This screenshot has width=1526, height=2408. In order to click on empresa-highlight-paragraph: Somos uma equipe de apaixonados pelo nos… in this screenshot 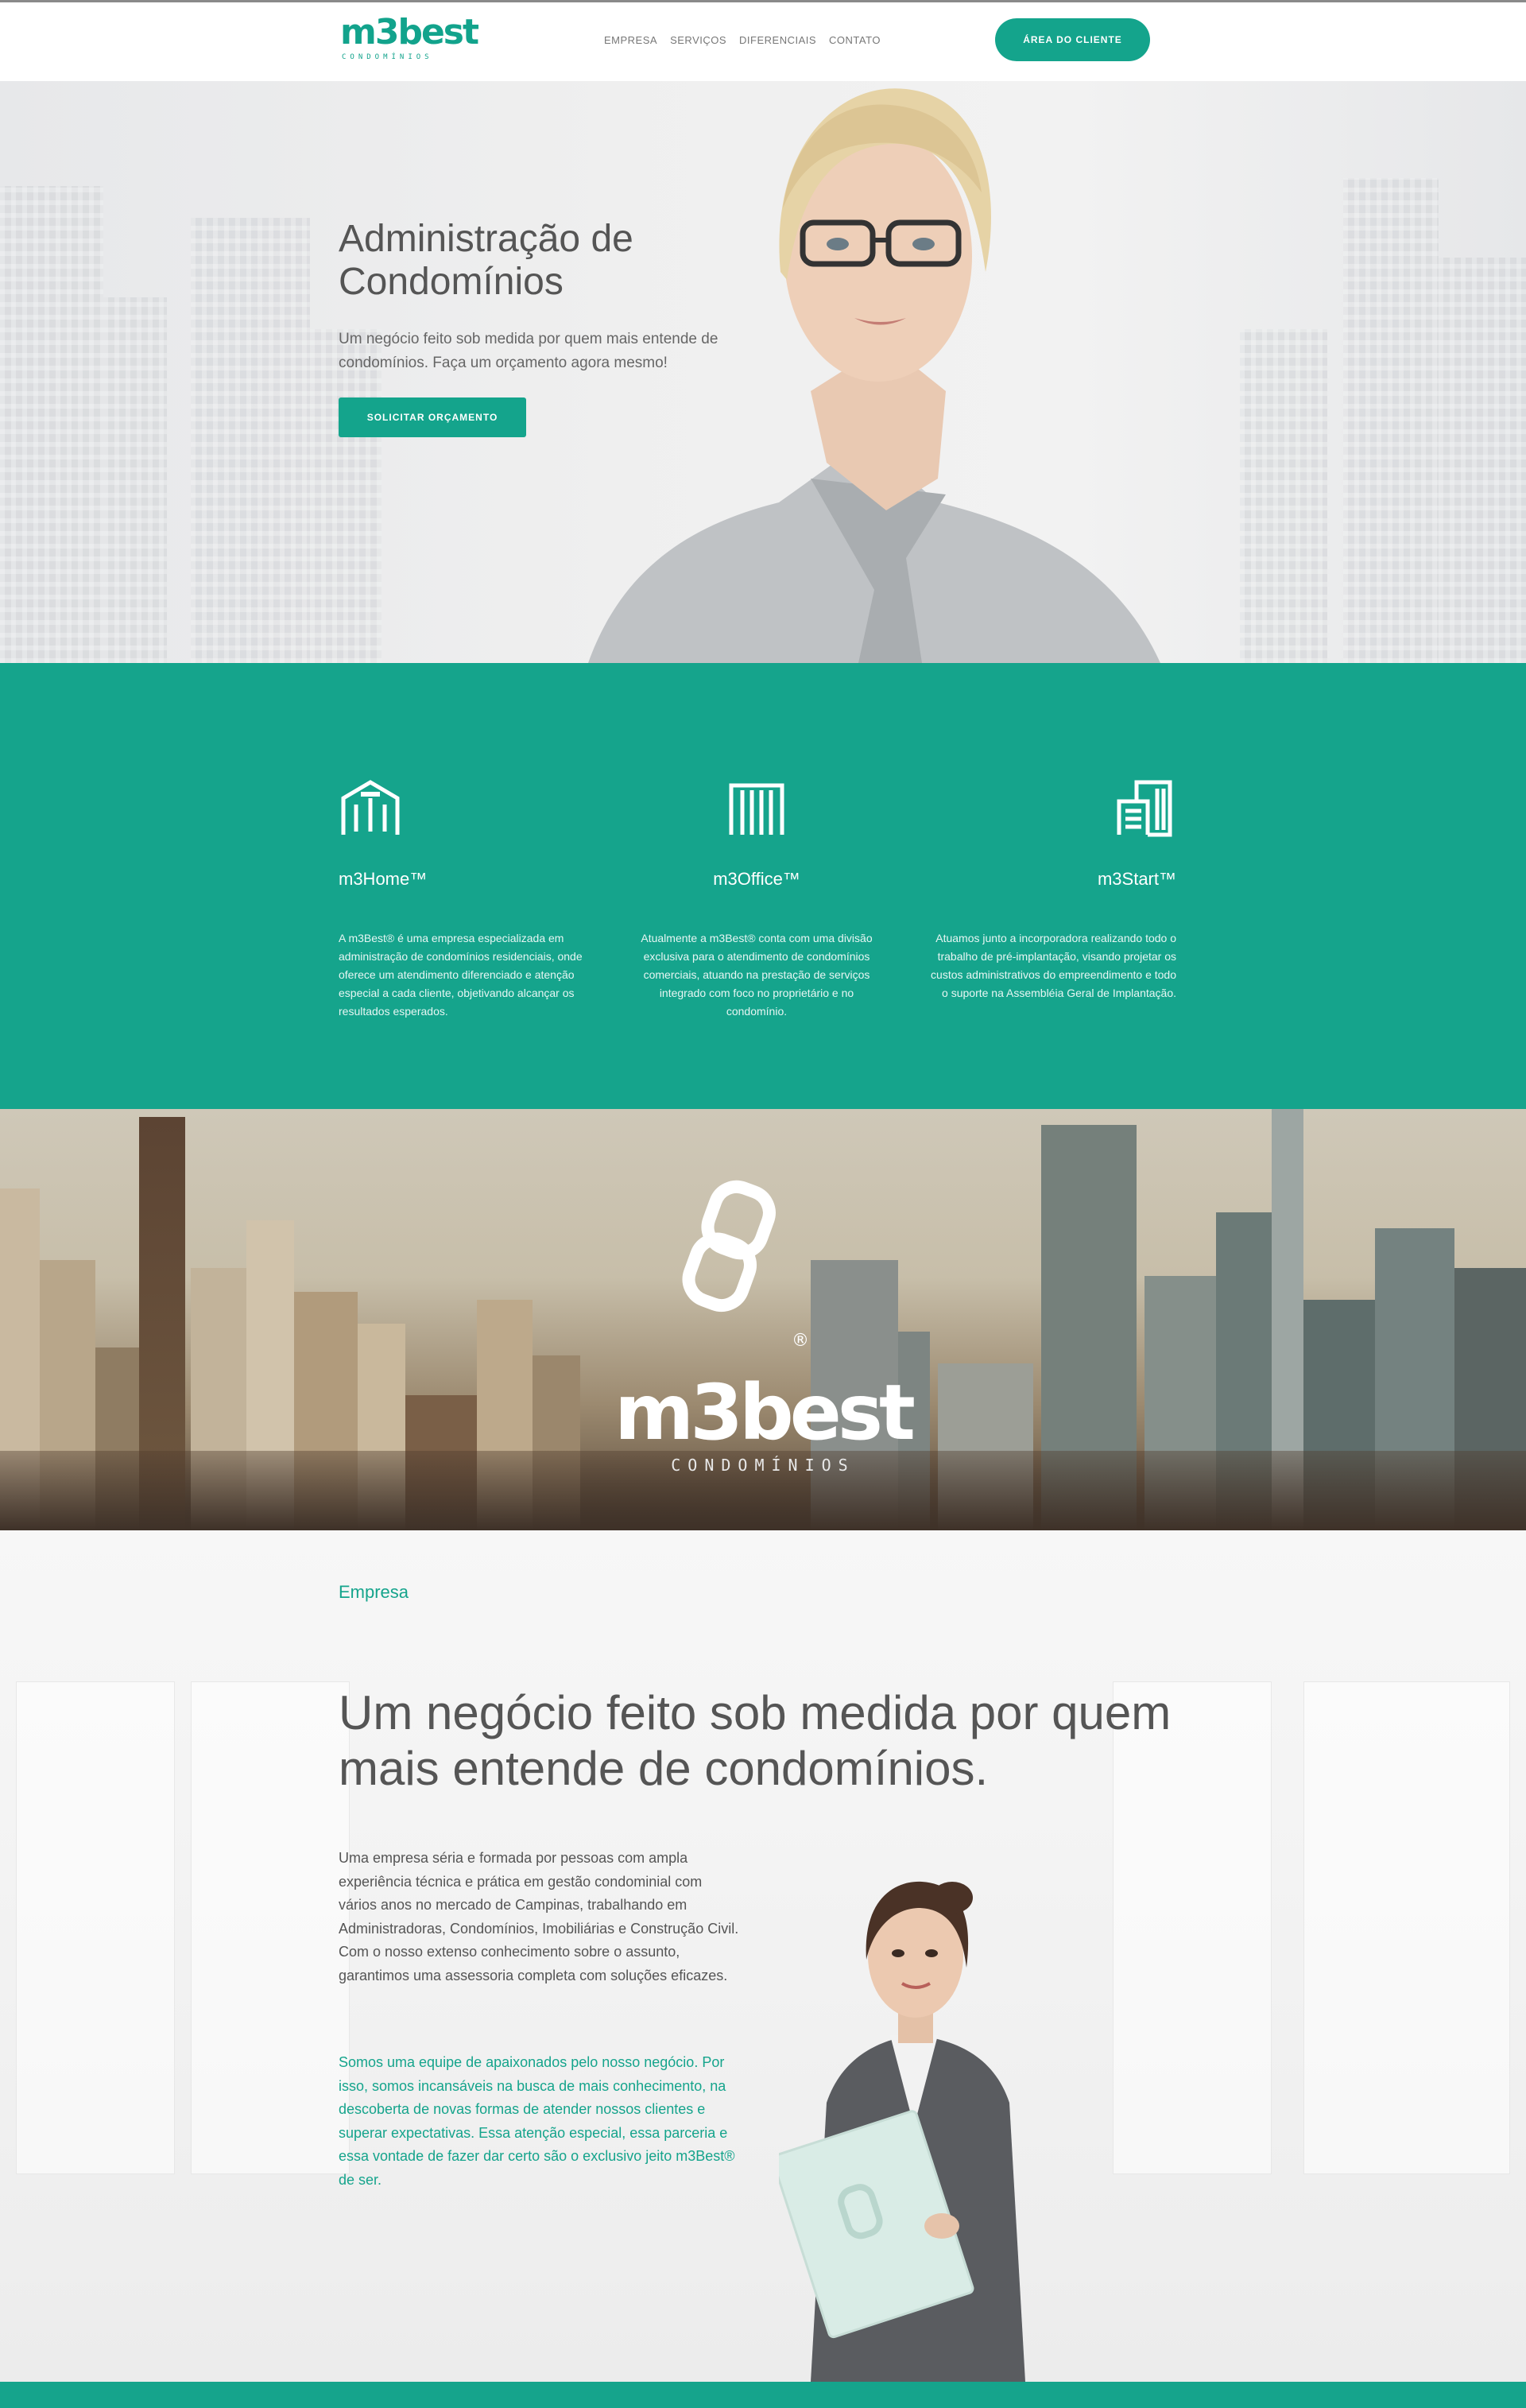, I will do `click(537, 2121)`.